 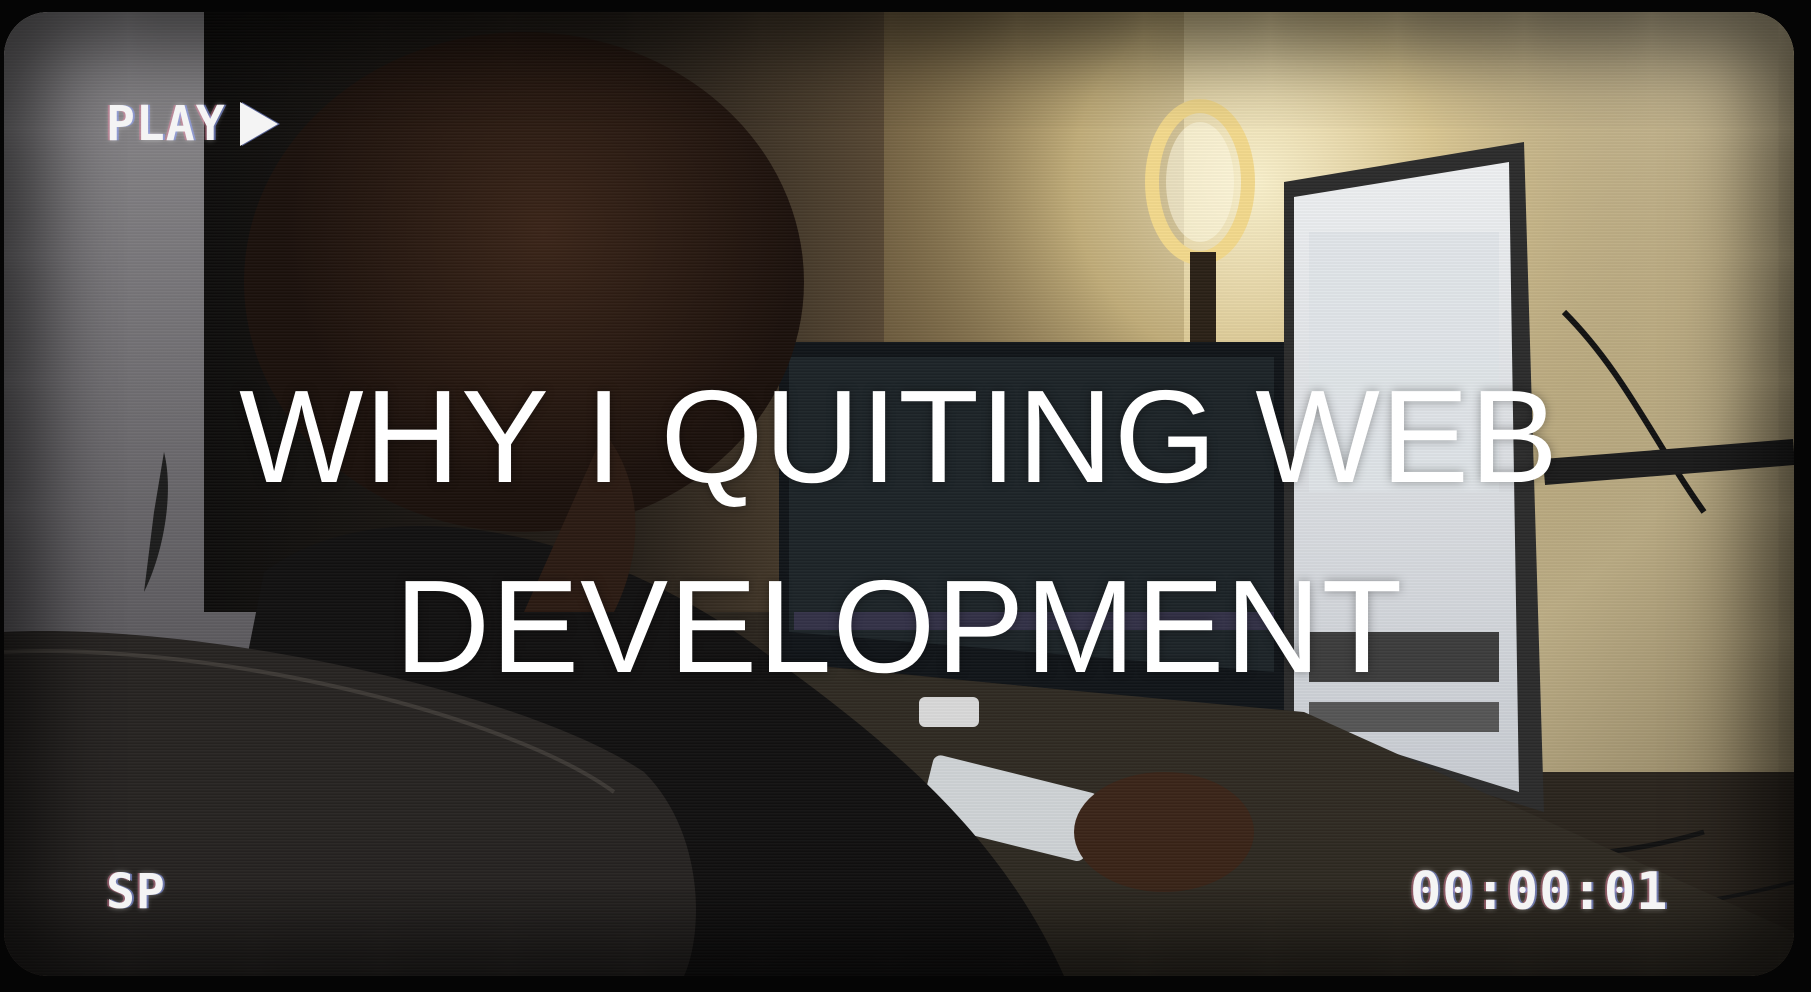 I want to click on play-label: PLAY, so click(x=166, y=124).